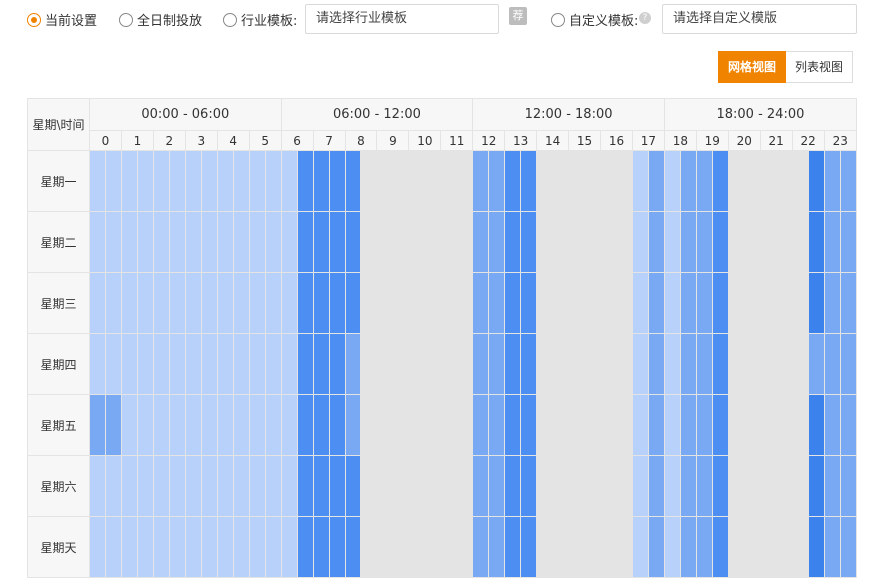  I want to click on day-label: 星期一, so click(58, 181).